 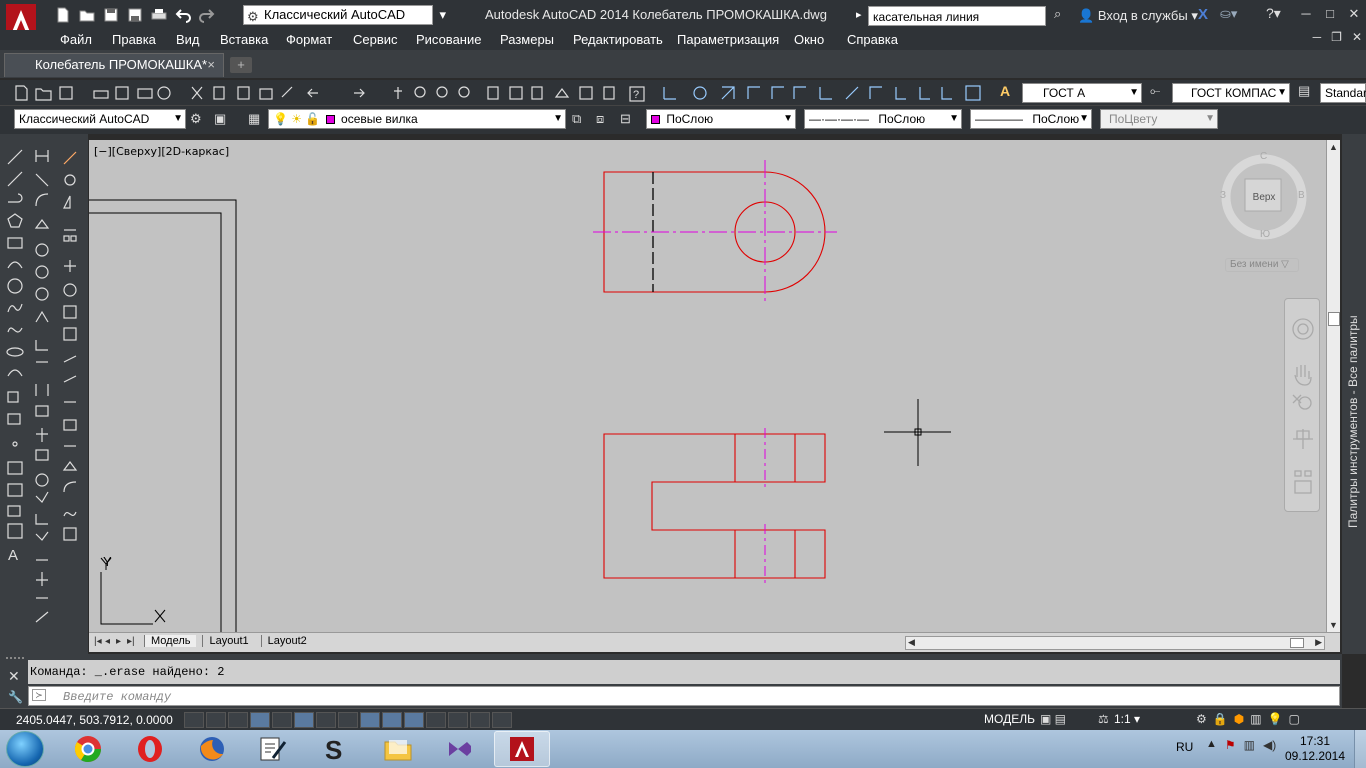 I want to click on menu-tools: Сервис, so click(x=375, y=39).